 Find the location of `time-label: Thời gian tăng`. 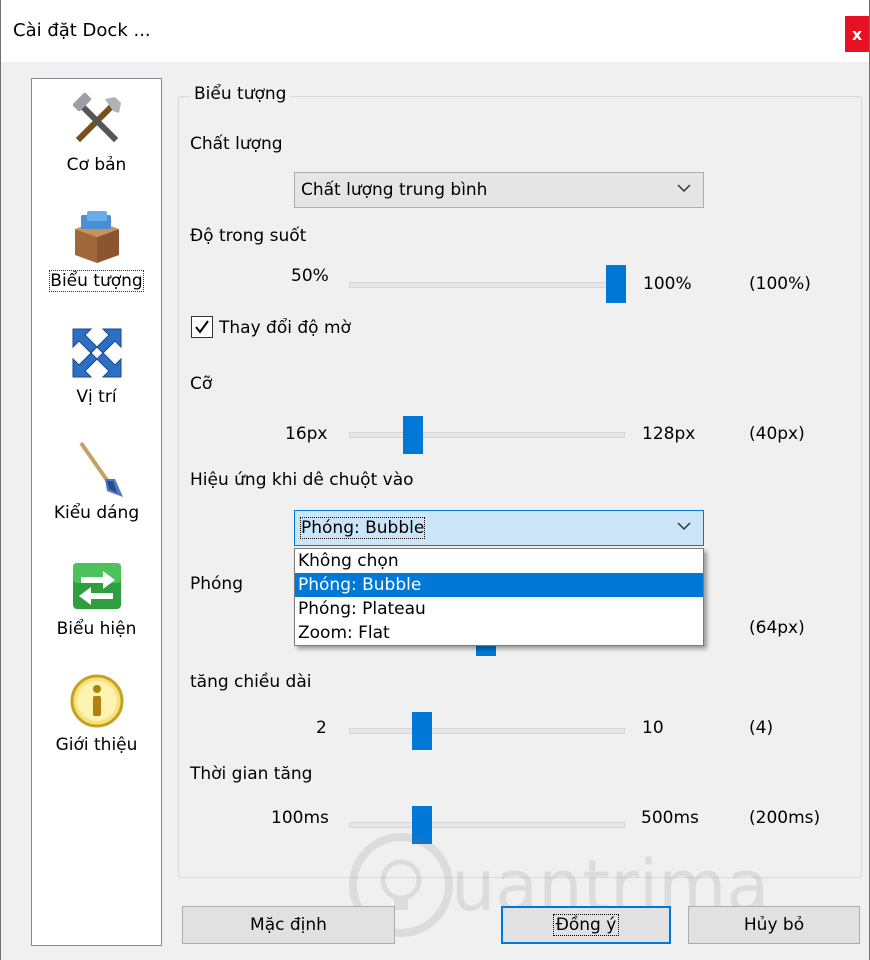

time-label: Thời gian tăng is located at coordinates (251, 774).